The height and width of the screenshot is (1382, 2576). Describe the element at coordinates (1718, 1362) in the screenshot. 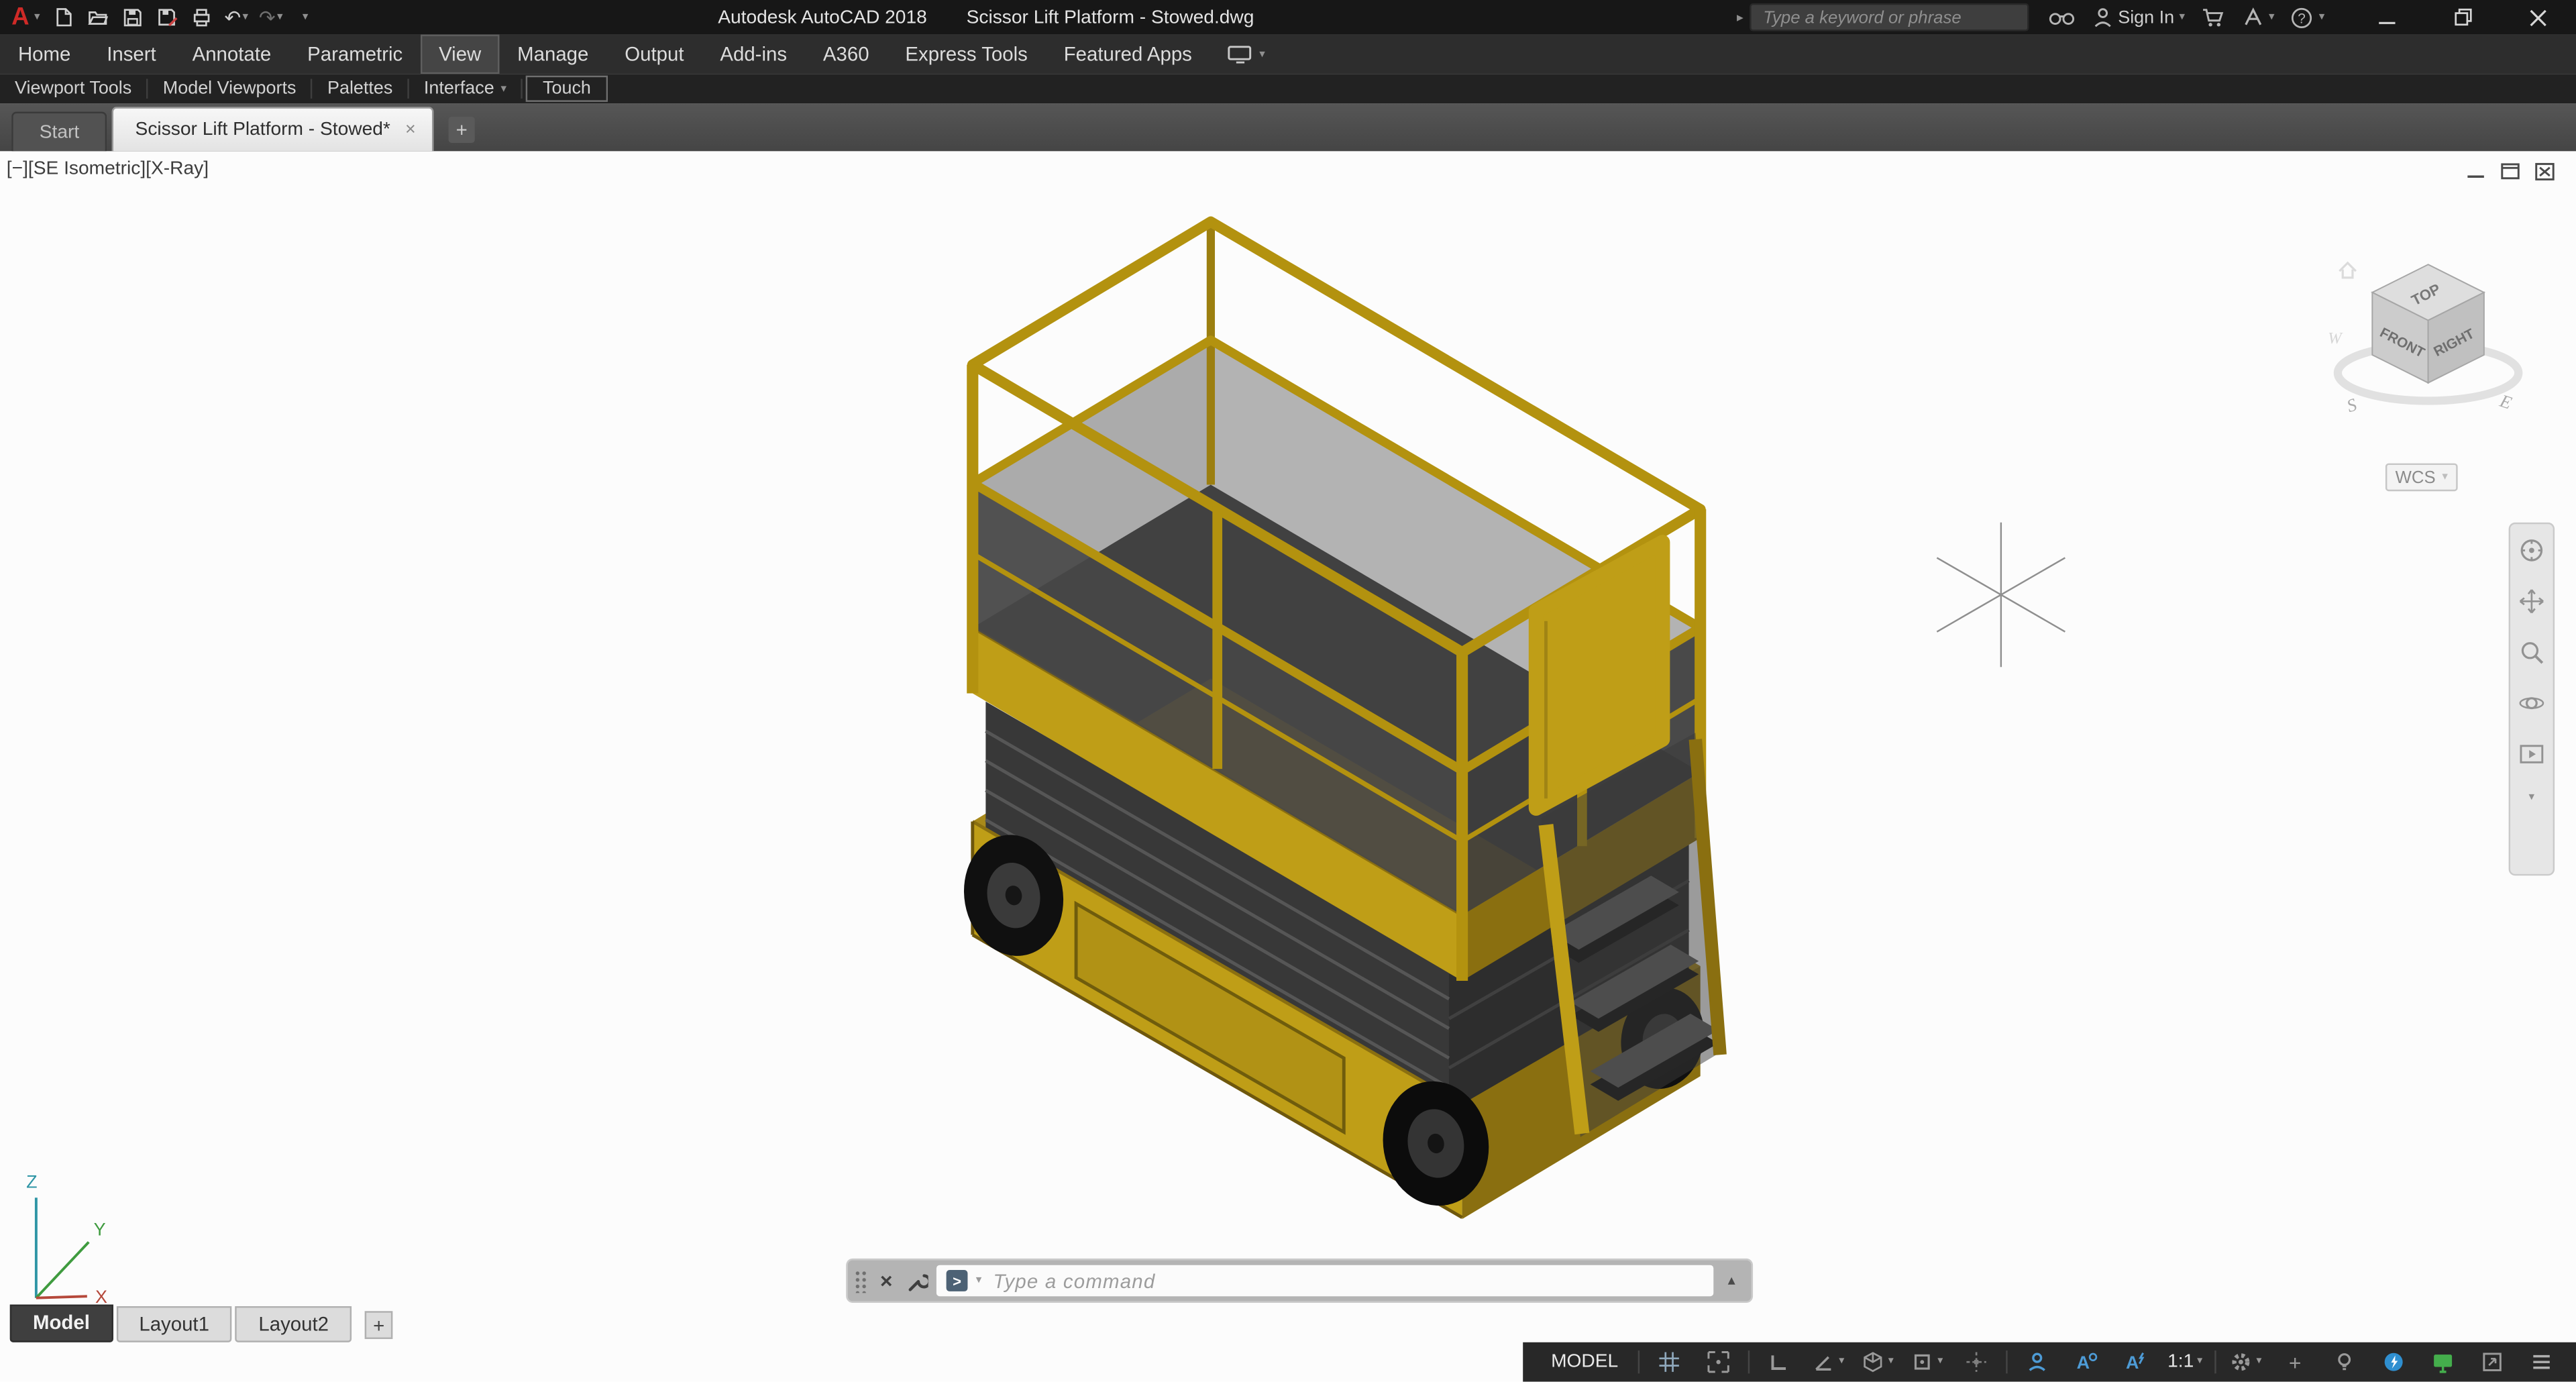

I see `snap-toggle` at that location.